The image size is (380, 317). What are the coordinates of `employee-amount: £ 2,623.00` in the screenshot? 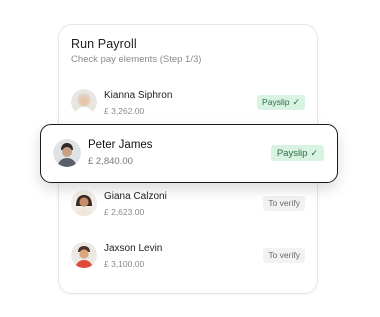 It's located at (124, 212).